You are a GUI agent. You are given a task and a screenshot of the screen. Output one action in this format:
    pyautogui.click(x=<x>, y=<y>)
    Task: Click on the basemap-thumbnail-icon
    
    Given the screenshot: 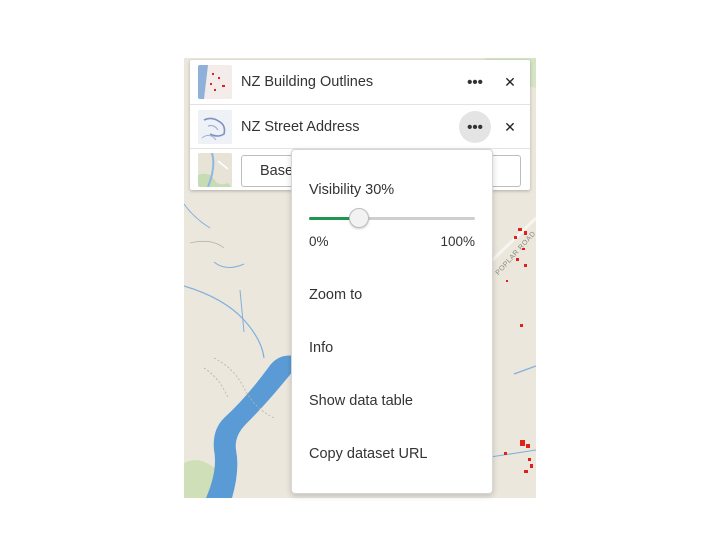 What is the action you would take?
    pyautogui.click(x=215, y=170)
    